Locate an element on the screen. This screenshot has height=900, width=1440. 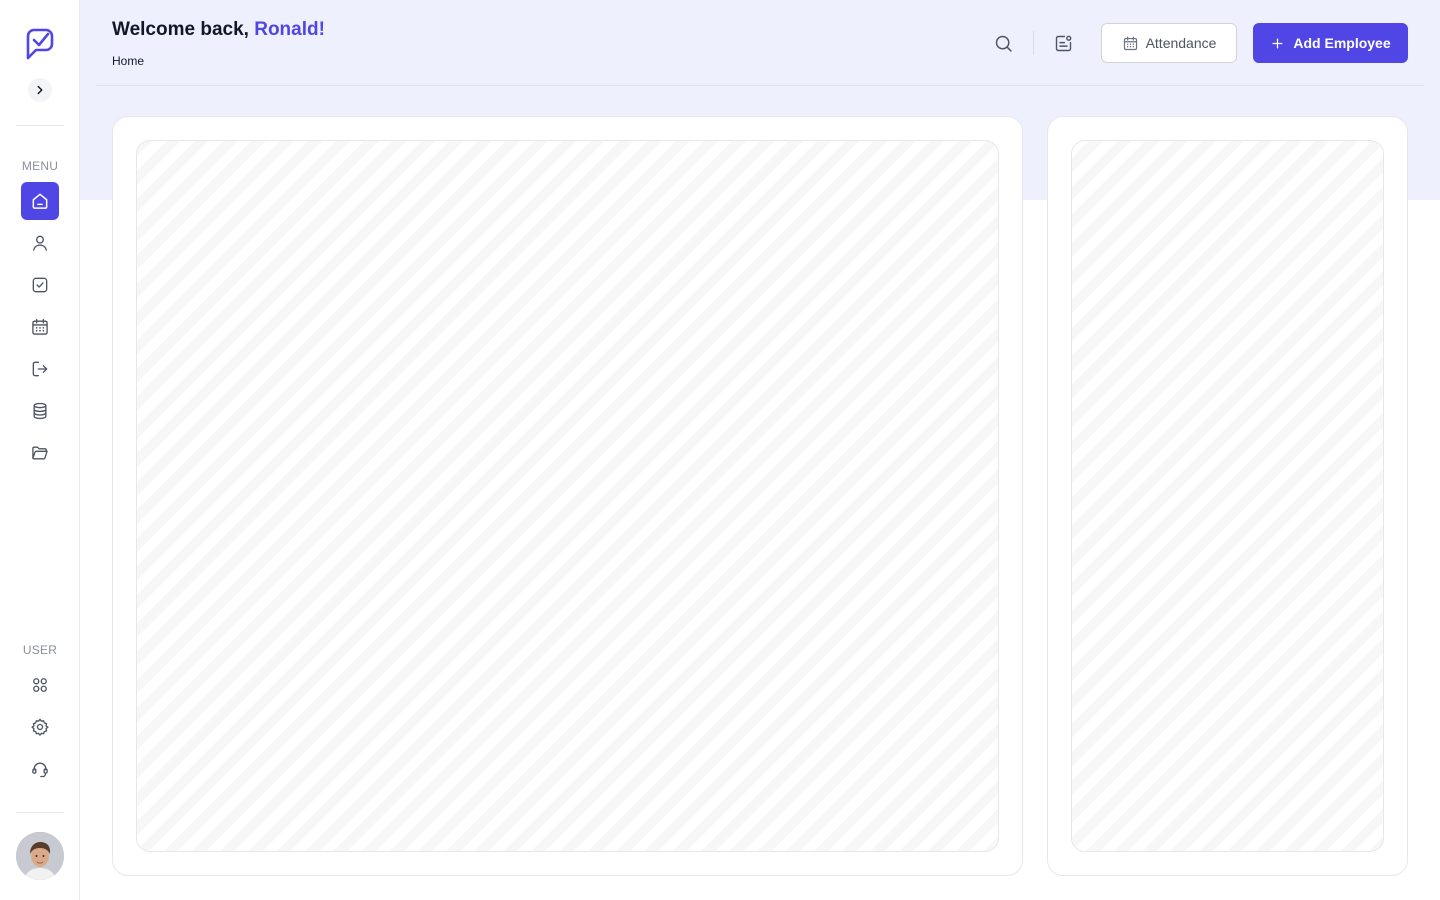
avatar is located at coordinates (40, 856).